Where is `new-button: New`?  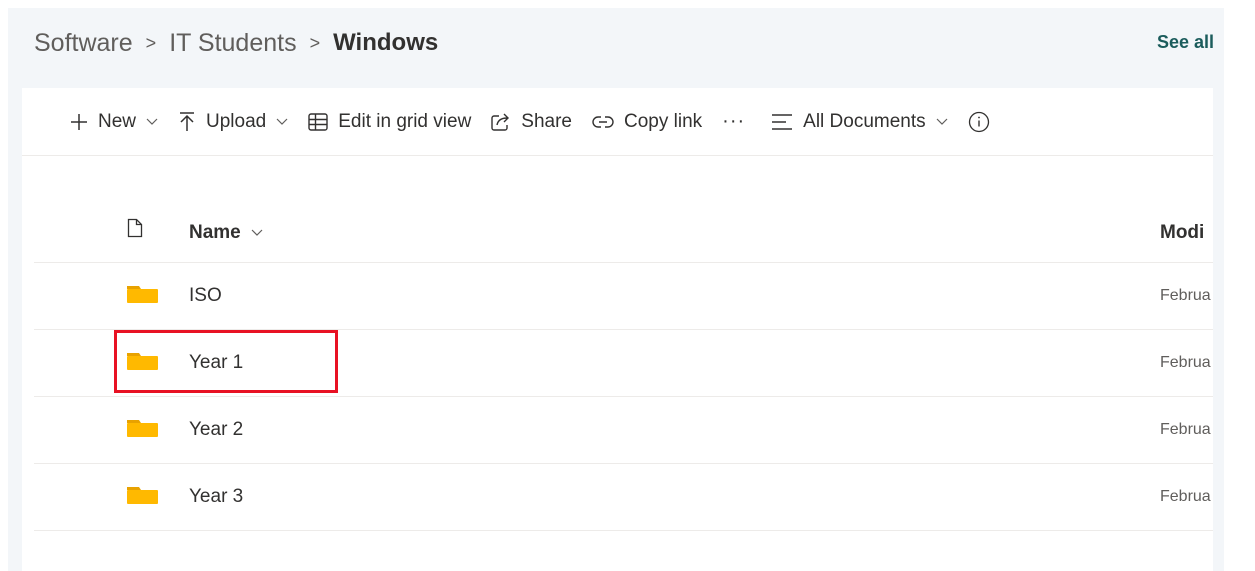
new-button: New is located at coordinates (114, 122).